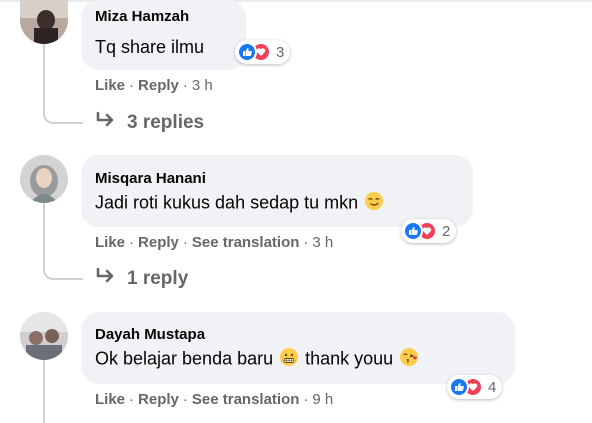  Describe the element at coordinates (280, 52) in the screenshot. I see `reaction-count: 3` at that location.